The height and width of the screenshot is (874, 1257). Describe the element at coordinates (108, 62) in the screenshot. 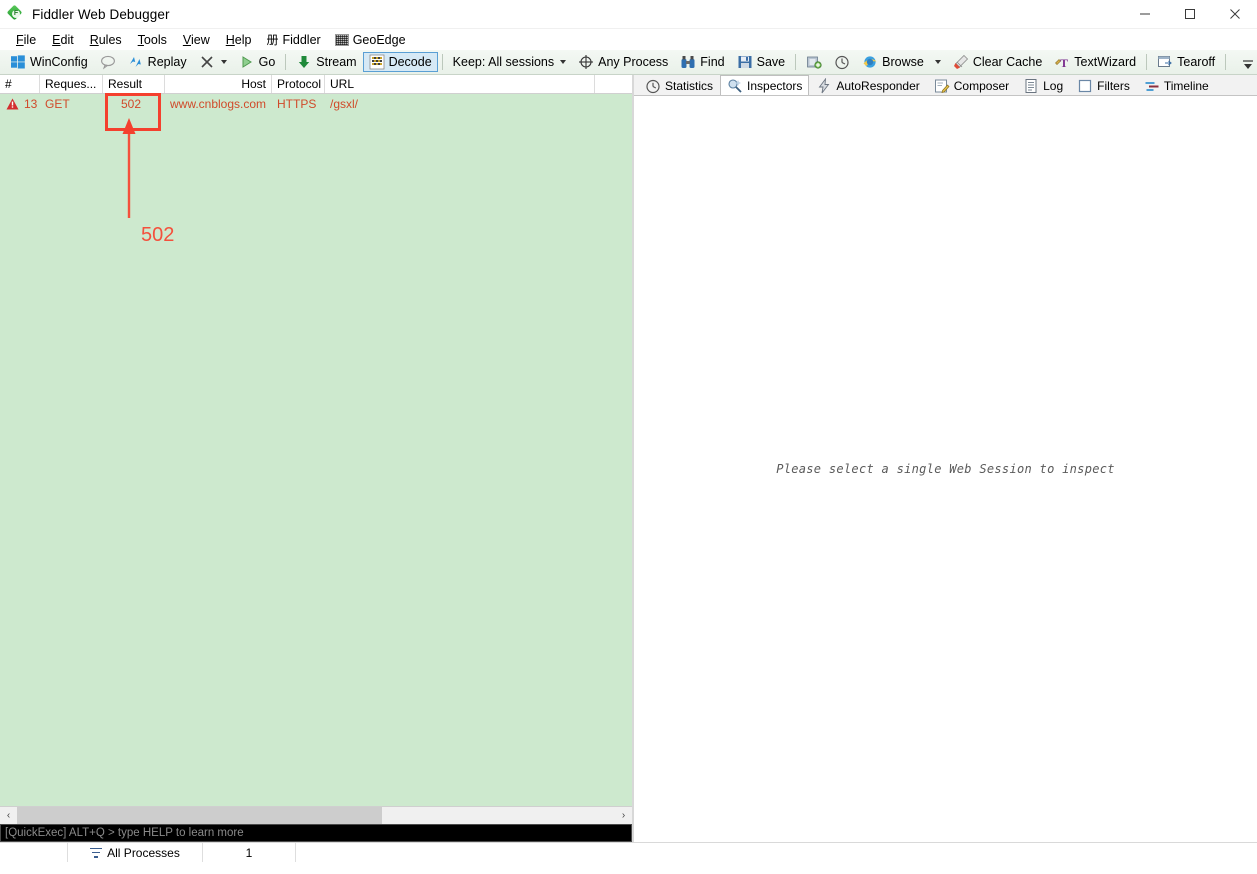

I see `comment-button` at that location.